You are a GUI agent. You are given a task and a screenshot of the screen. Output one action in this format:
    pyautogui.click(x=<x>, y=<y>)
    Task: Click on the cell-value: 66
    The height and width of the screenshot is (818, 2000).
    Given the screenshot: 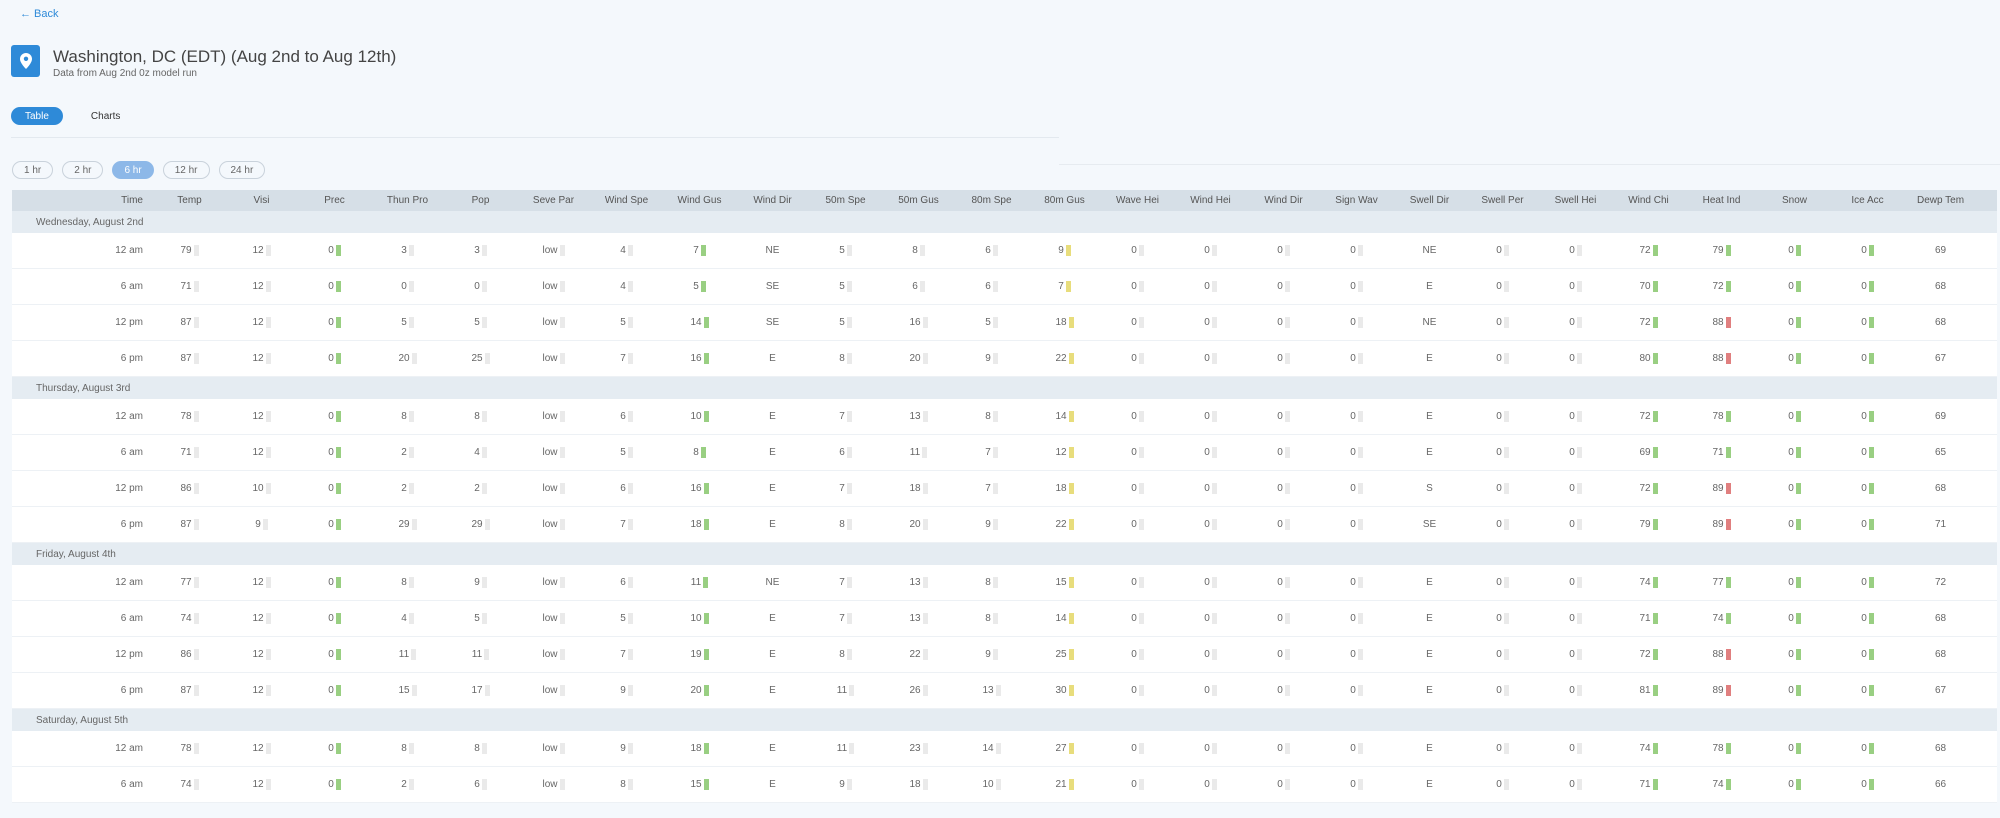 What is the action you would take?
    pyautogui.click(x=1940, y=784)
    